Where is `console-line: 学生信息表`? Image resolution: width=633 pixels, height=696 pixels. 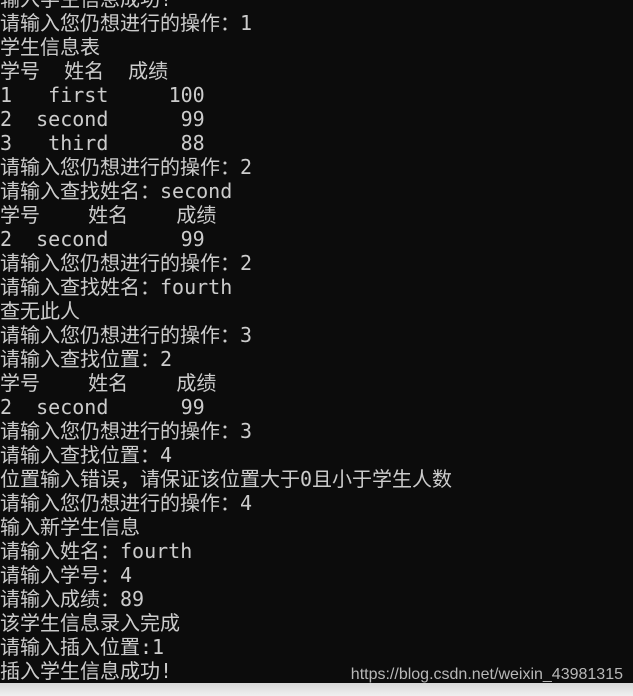 console-line: 学生信息表 is located at coordinates (50, 47).